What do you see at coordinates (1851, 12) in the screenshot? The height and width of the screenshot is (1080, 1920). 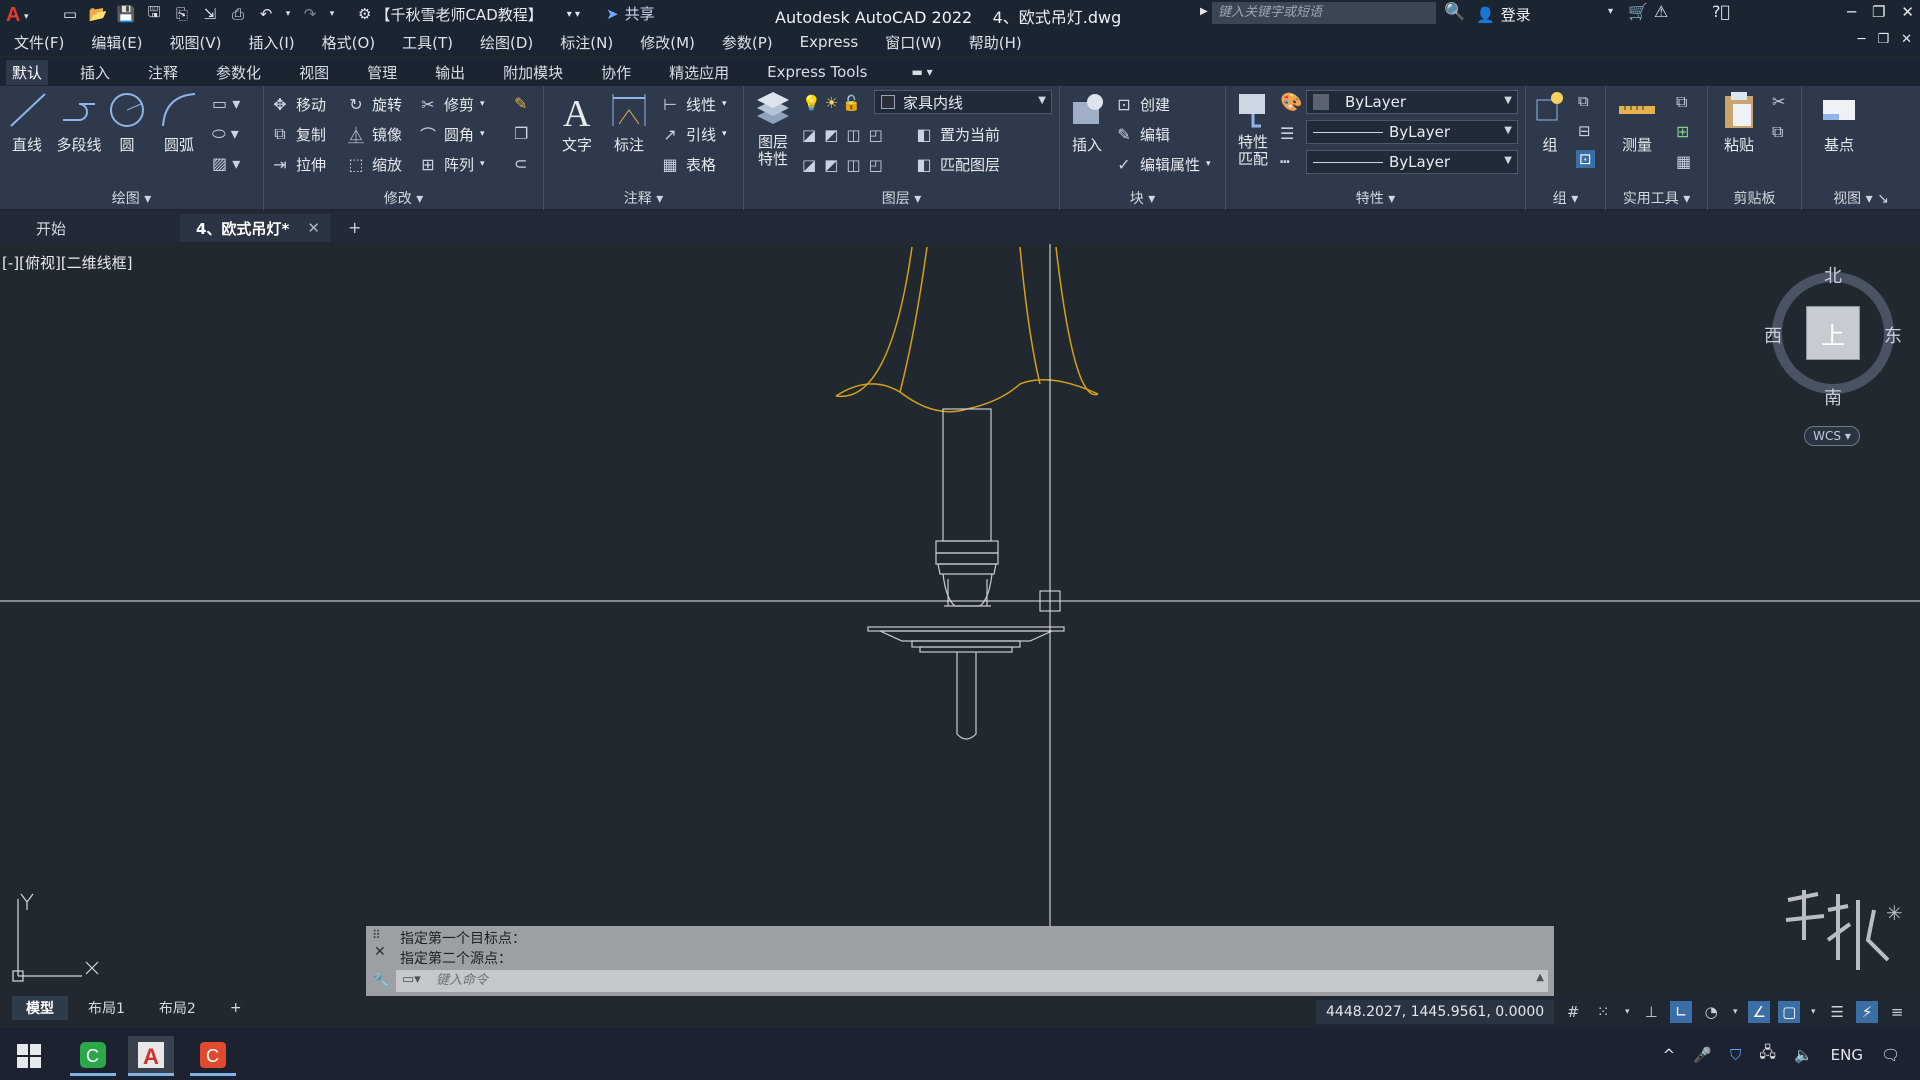 I see `minimize-icon: ─` at bounding box center [1851, 12].